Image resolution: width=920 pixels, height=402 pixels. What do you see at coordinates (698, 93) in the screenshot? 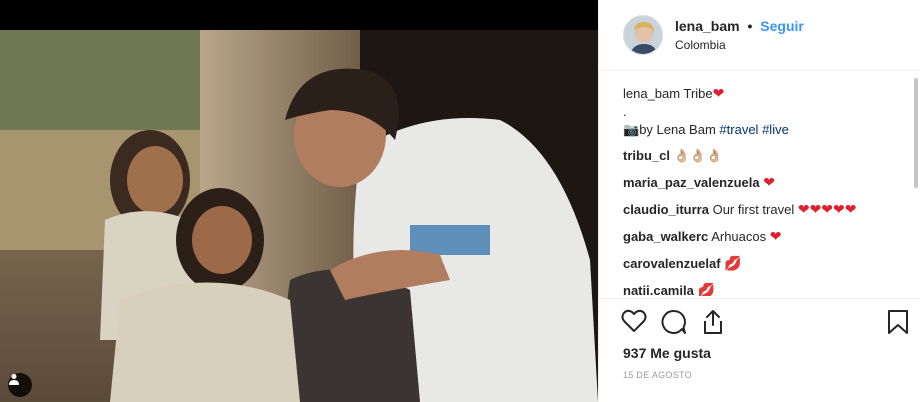
I see `caption-text: Tribe` at bounding box center [698, 93].